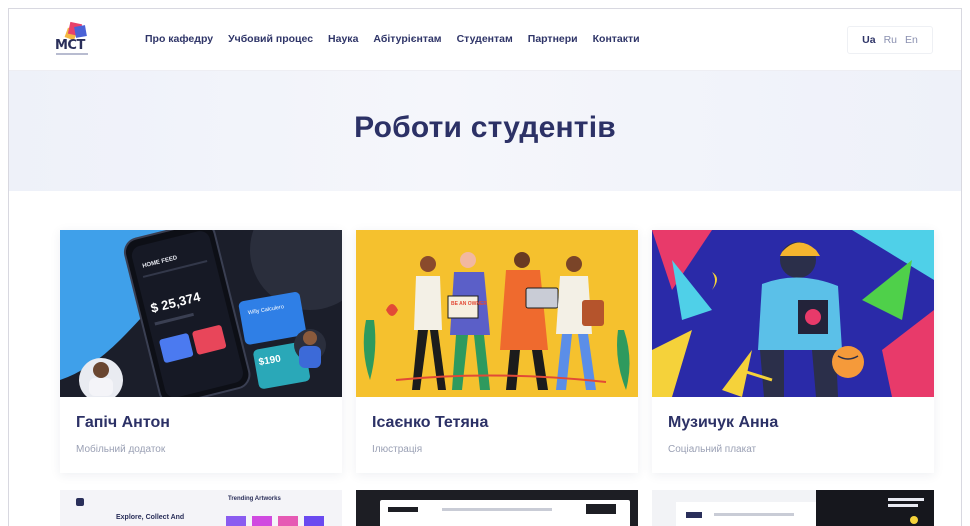  I want to click on student-work-card: Музичук Анна Соціальний плакат, so click(793, 351).